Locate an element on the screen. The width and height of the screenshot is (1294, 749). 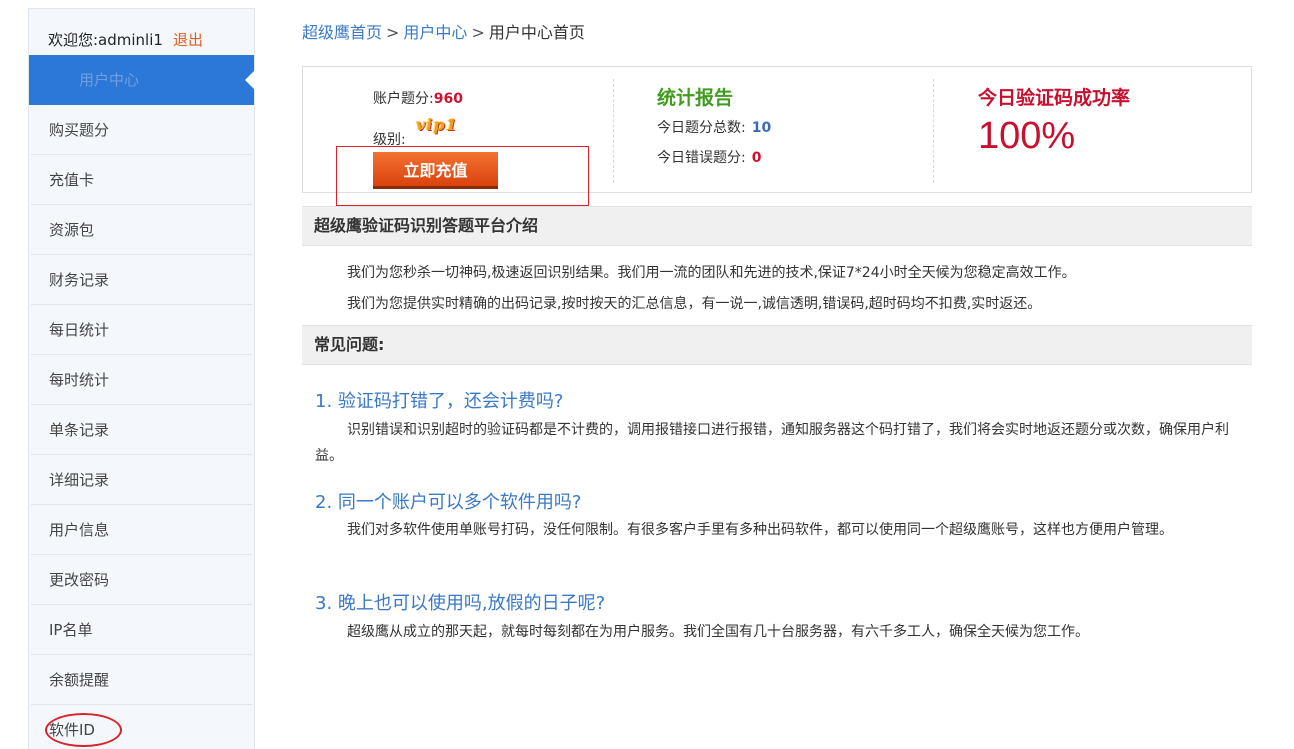
sidebar-item-hourly-stats: 每时统计 is located at coordinates (141, 380).